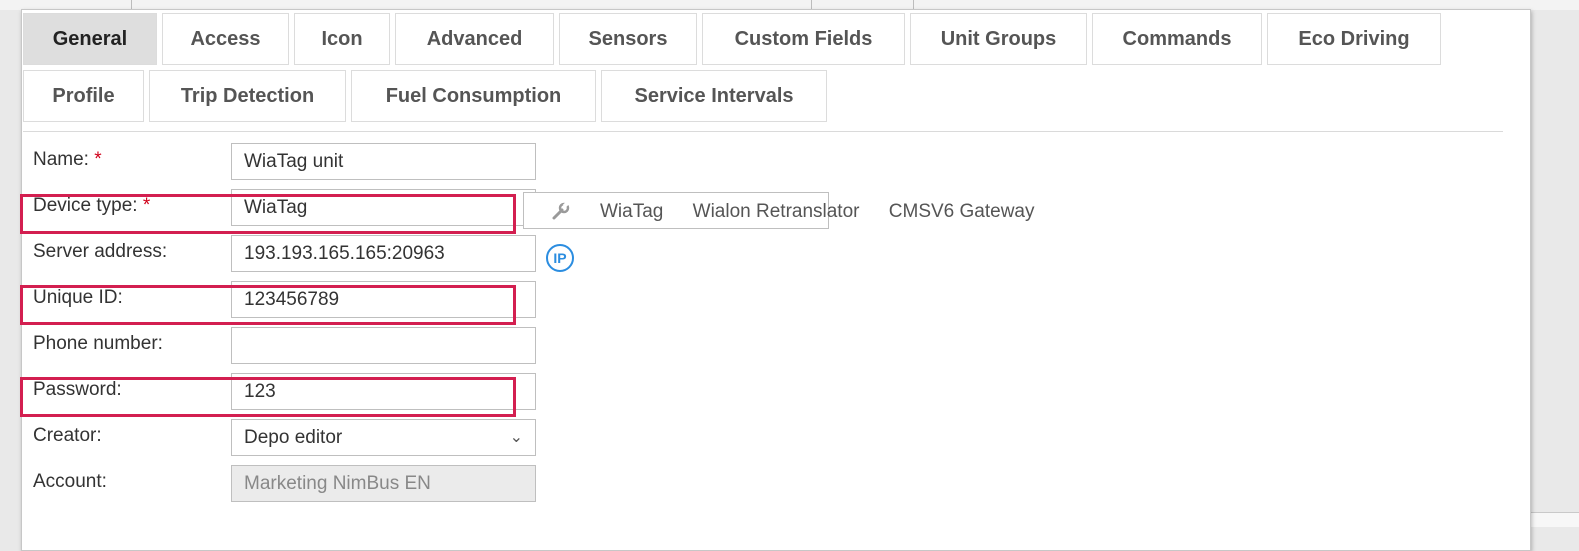  I want to click on device-type-suggestions: WiaTag Wialon Retranslator CMSV6 Gateway, so click(829, 212).